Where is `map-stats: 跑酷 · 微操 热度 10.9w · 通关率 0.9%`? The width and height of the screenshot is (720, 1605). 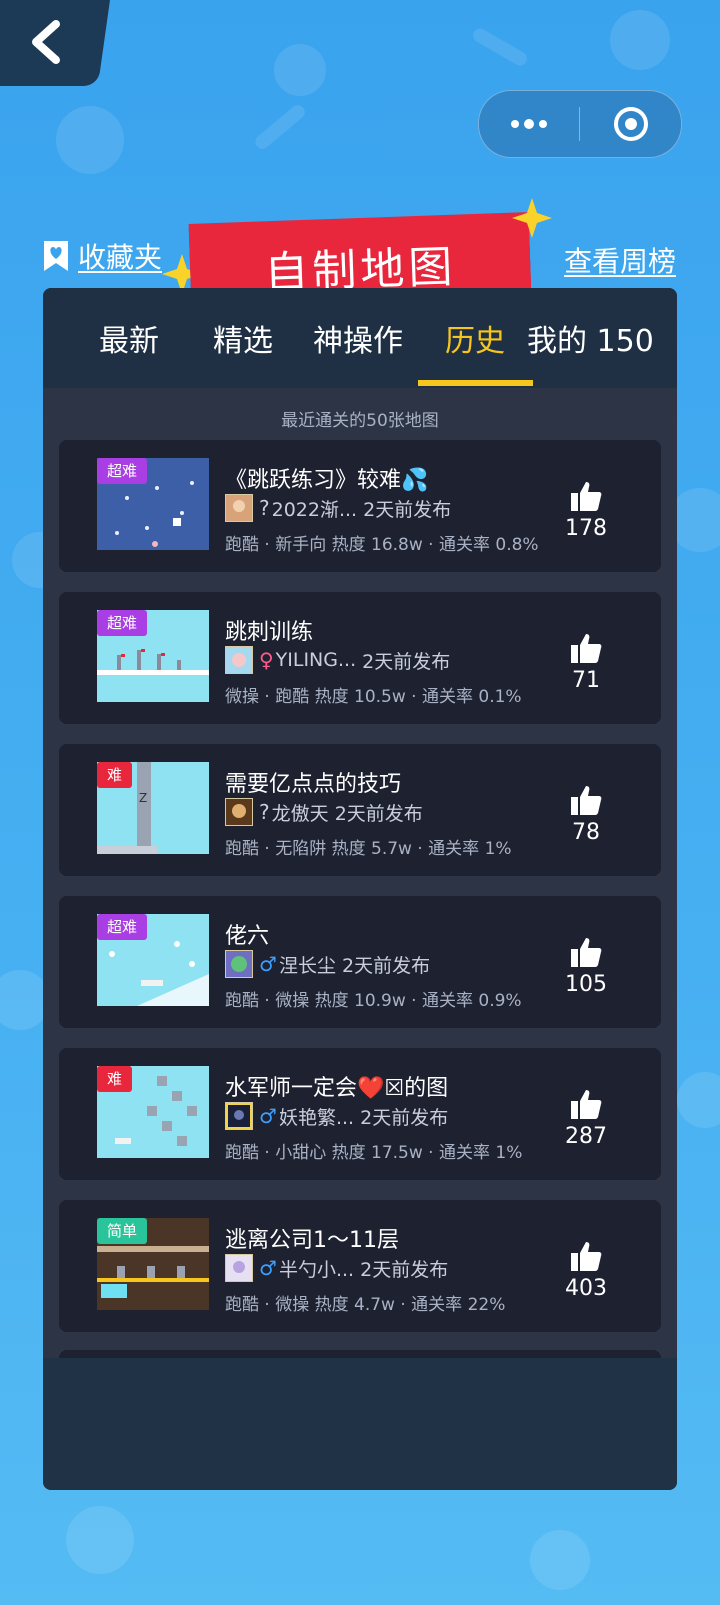
map-stats: 跑酷 · 微操 热度 10.9w · 通关率 0.9% is located at coordinates (373, 1001).